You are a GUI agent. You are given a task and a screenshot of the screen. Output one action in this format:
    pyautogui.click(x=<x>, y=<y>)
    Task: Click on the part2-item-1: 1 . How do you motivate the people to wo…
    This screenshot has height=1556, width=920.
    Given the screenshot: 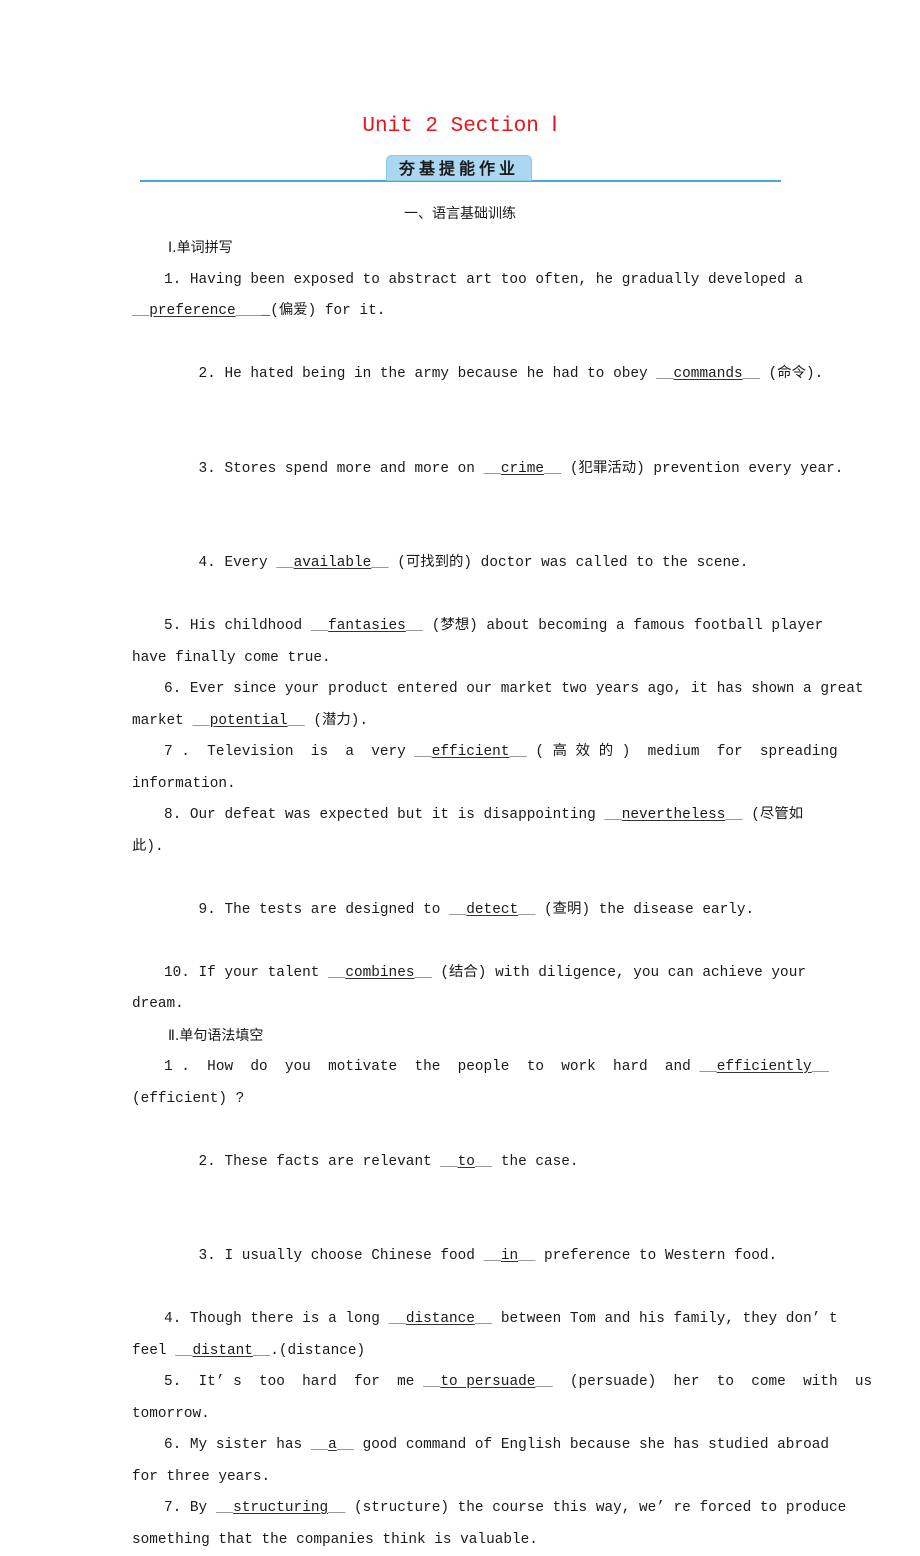 What is the action you would take?
    pyautogui.click(x=472, y=1083)
    